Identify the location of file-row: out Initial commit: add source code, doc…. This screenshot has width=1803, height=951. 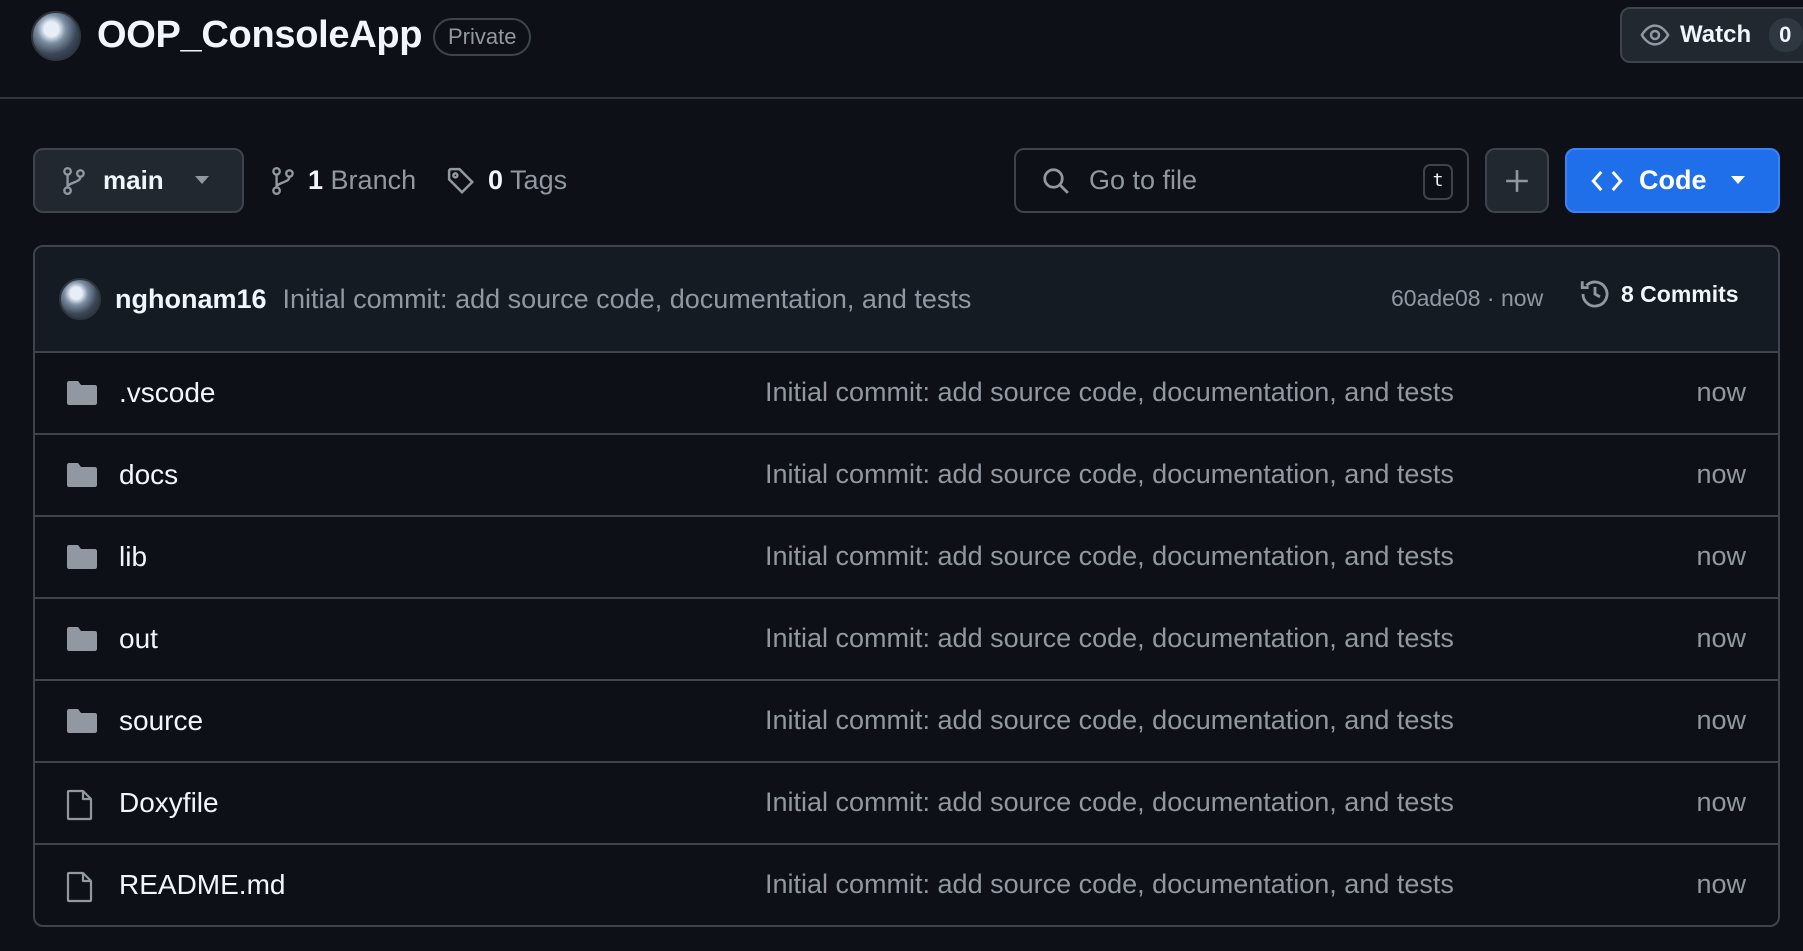
(906, 640).